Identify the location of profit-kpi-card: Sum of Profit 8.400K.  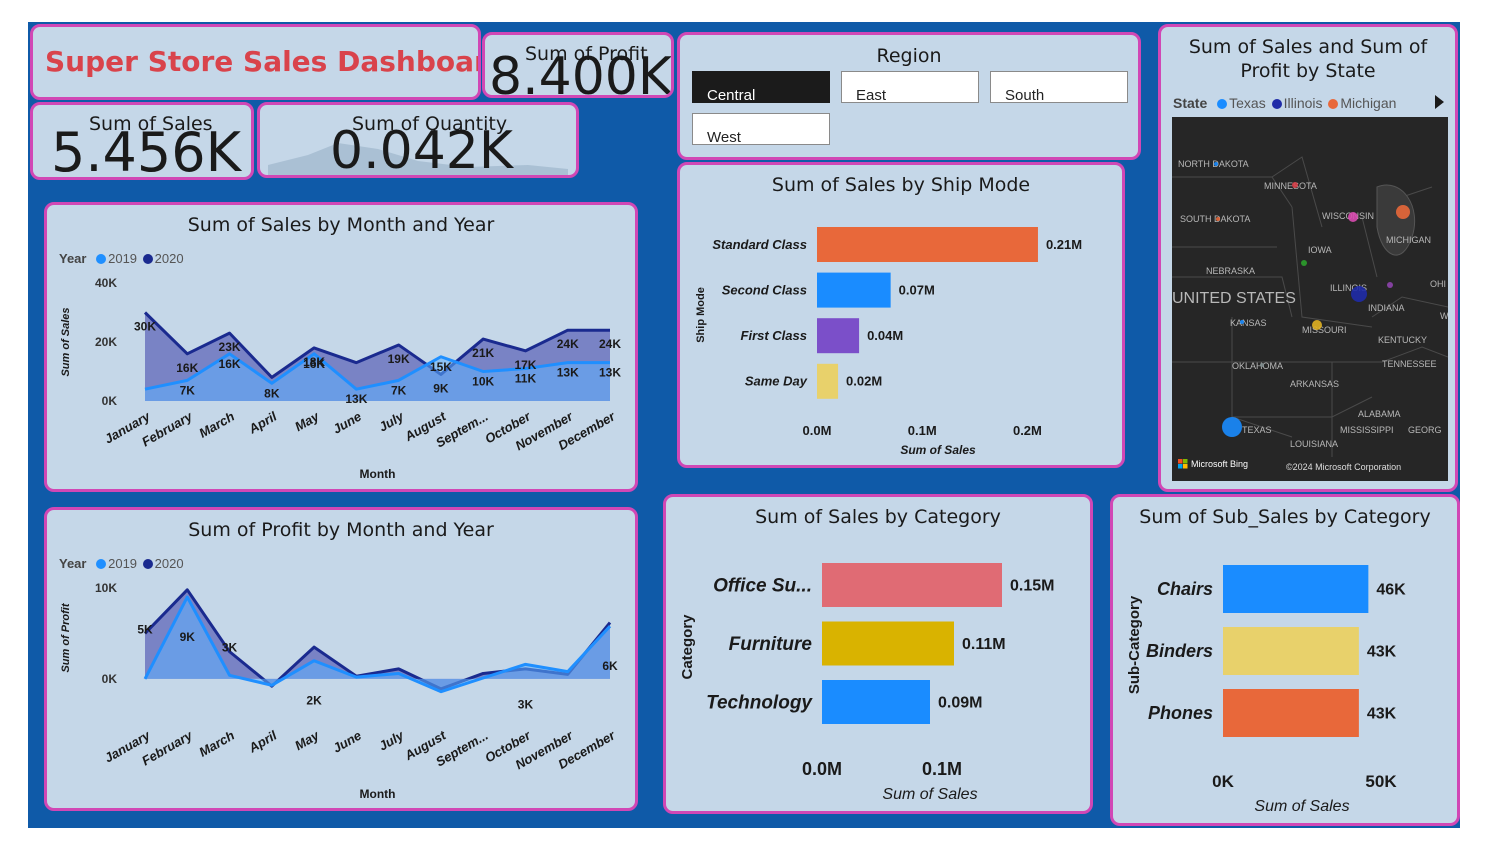
(578, 65).